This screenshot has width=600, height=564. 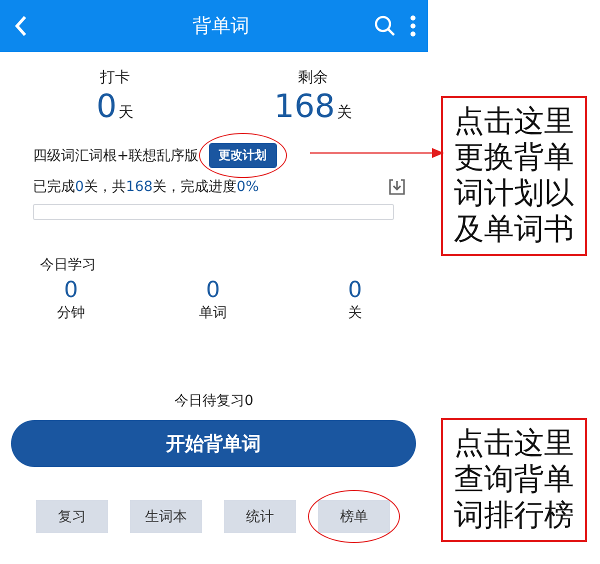 I want to click on stat-value: 0 天, so click(x=115, y=107).